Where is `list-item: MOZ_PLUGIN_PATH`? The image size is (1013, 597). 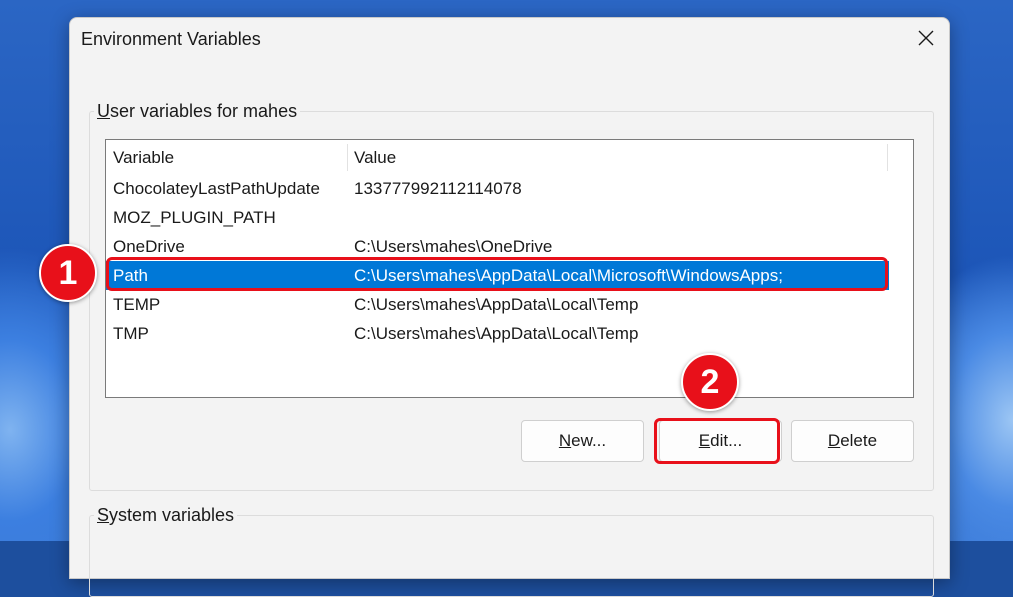 list-item: MOZ_PLUGIN_PATH is located at coordinates (497, 217).